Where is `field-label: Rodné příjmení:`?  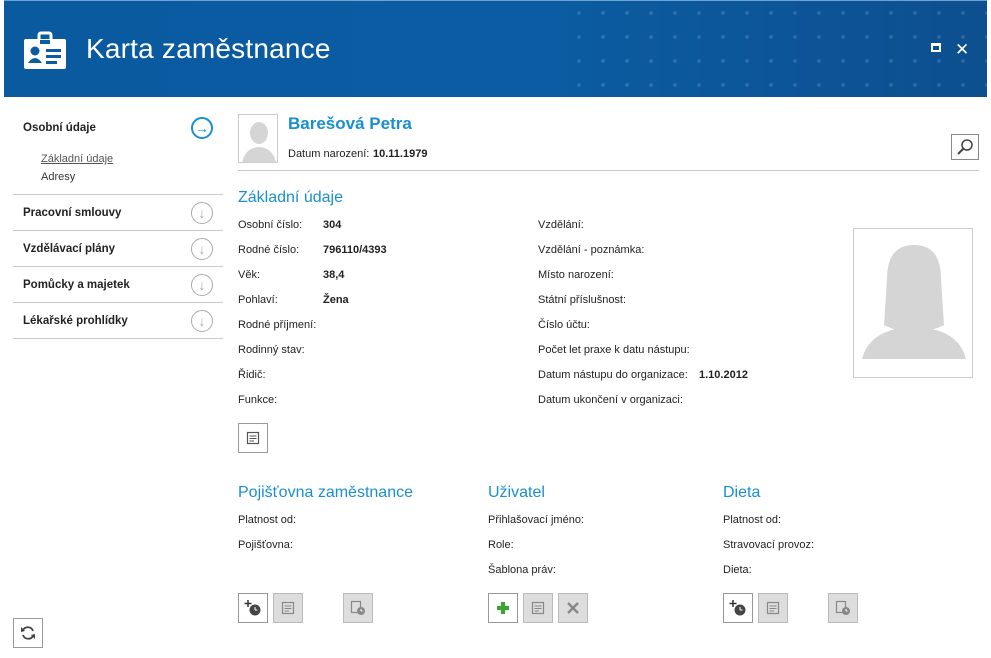 field-label: Rodné příjmení: is located at coordinates (277, 325).